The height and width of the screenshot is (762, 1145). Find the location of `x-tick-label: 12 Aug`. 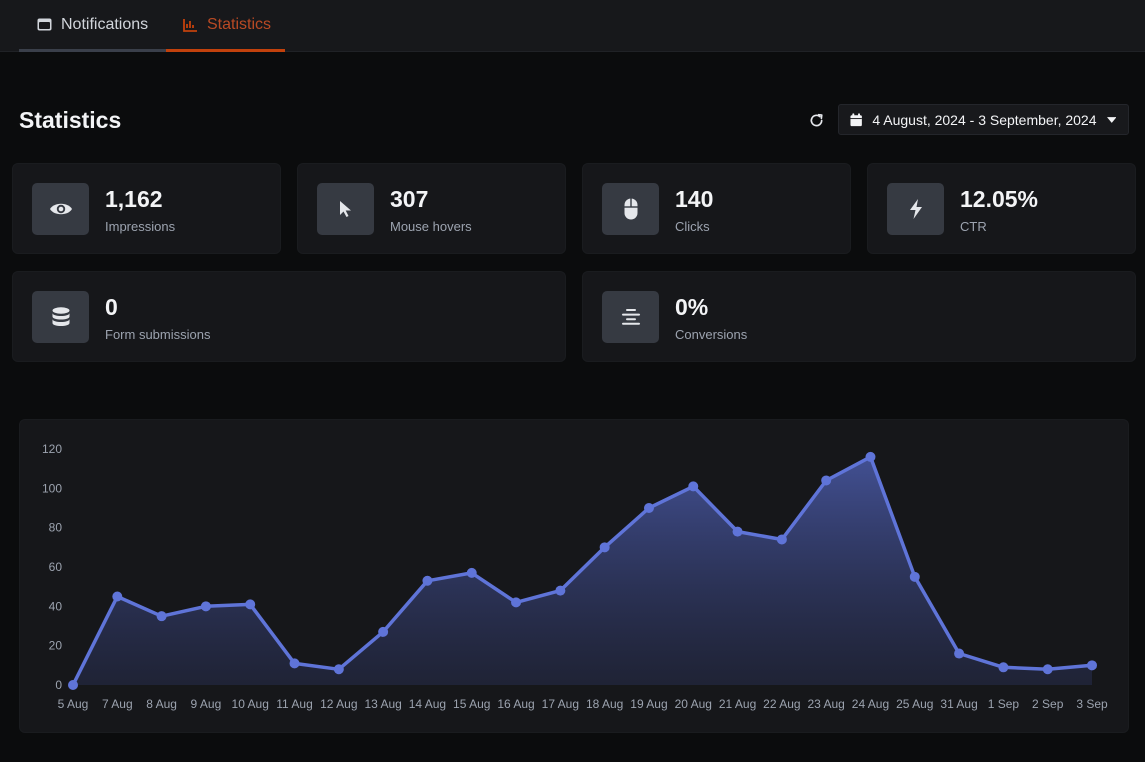

x-tick-label: 12 Aug is located at coordinates (338, 704).